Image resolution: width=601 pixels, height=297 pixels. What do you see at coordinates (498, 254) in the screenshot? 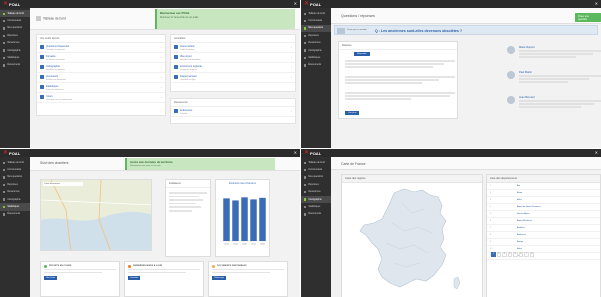
I see `page-button: 2` at bounding box center [498, 254].